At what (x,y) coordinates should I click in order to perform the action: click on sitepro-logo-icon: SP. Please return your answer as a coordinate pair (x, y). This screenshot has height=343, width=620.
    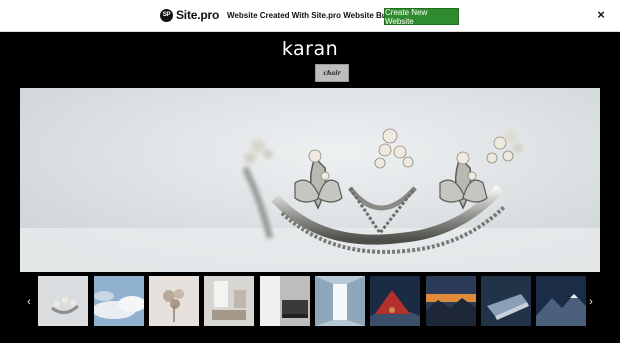
    Looking at the image, I should click on (166, 15).